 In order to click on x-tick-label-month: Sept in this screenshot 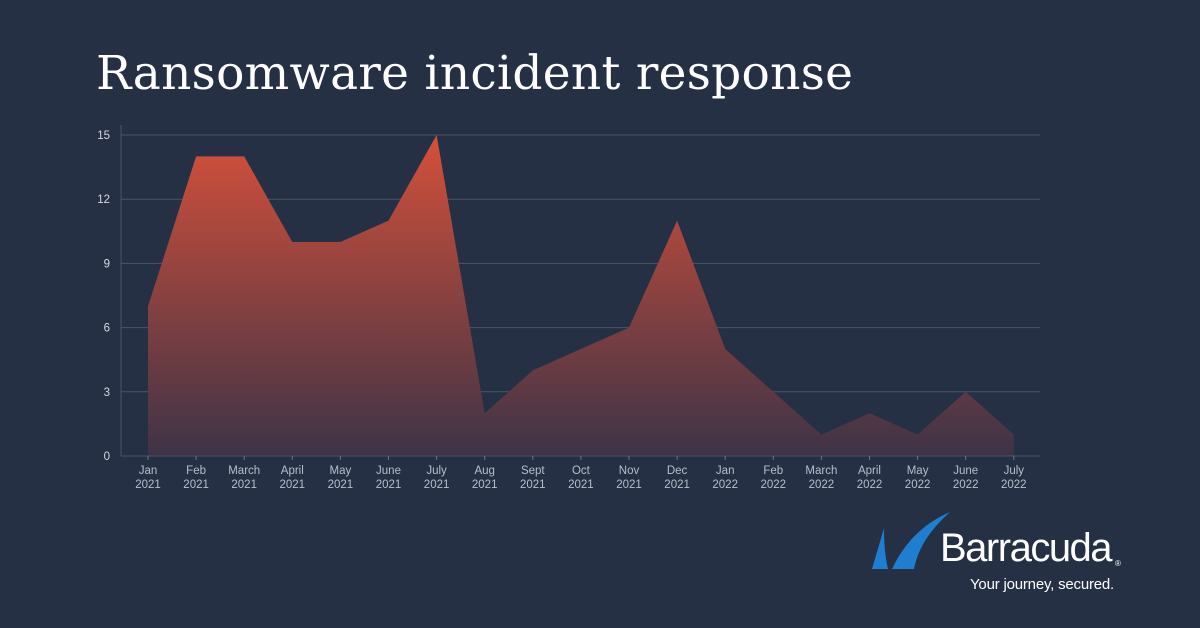, I will do `click(533, 471)`.